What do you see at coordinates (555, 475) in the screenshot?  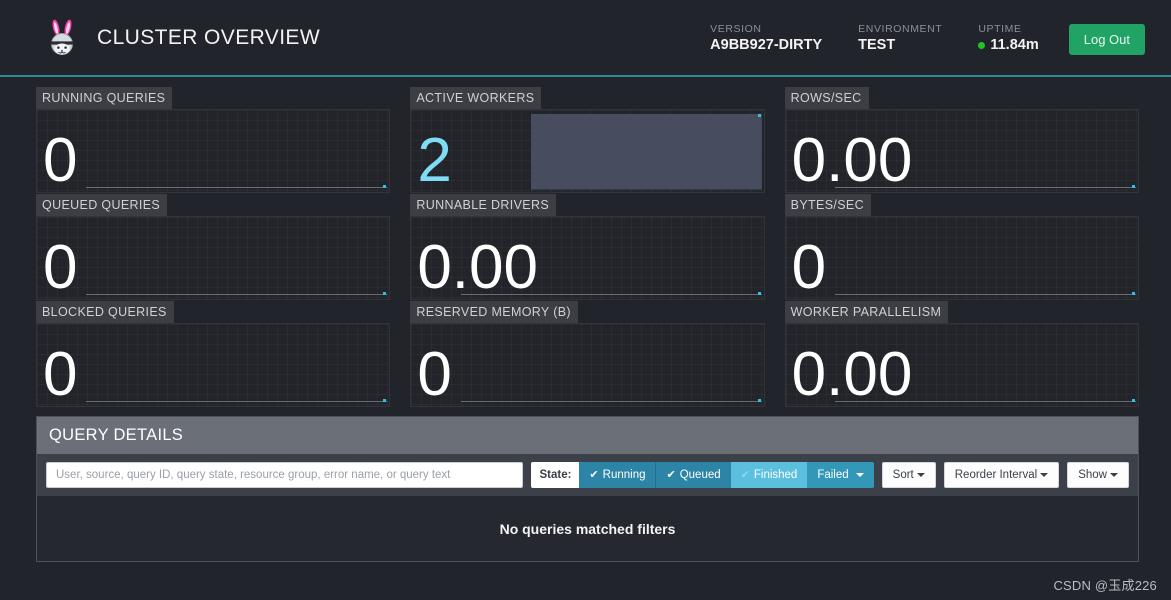 I see `state-filter-label: State:` at bounding box center [555, 475].